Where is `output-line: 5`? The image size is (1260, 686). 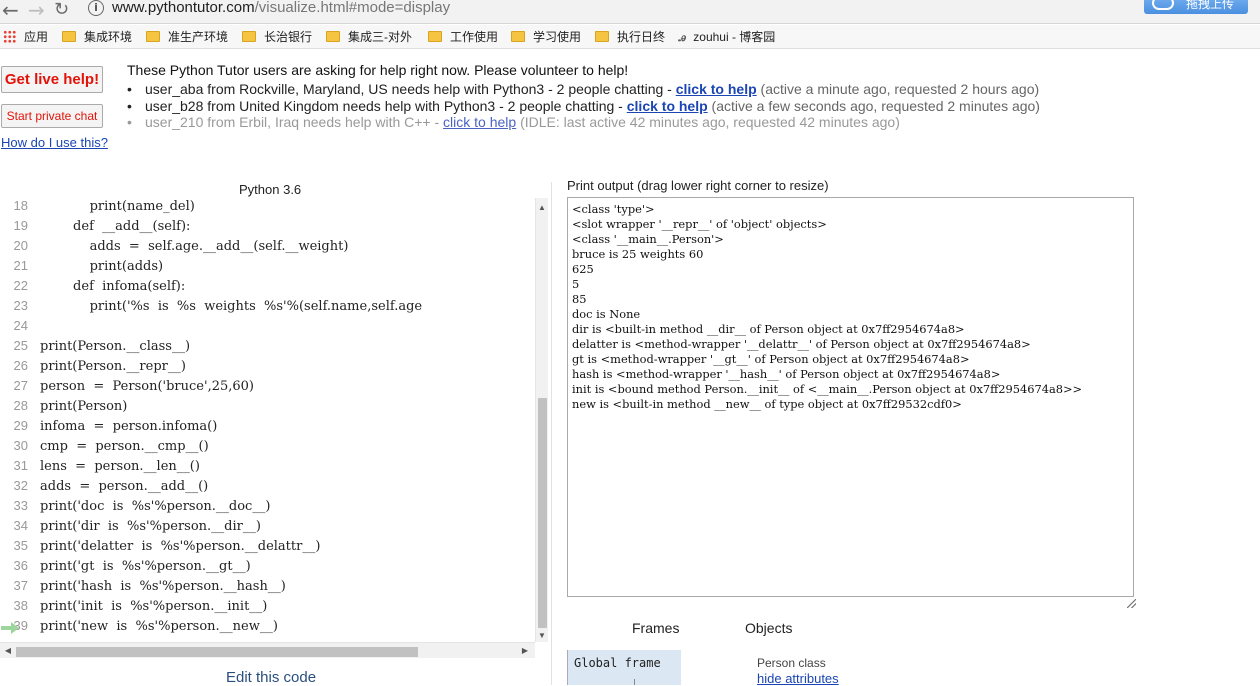
output-line: 5 is located at coordinates (576, 284).